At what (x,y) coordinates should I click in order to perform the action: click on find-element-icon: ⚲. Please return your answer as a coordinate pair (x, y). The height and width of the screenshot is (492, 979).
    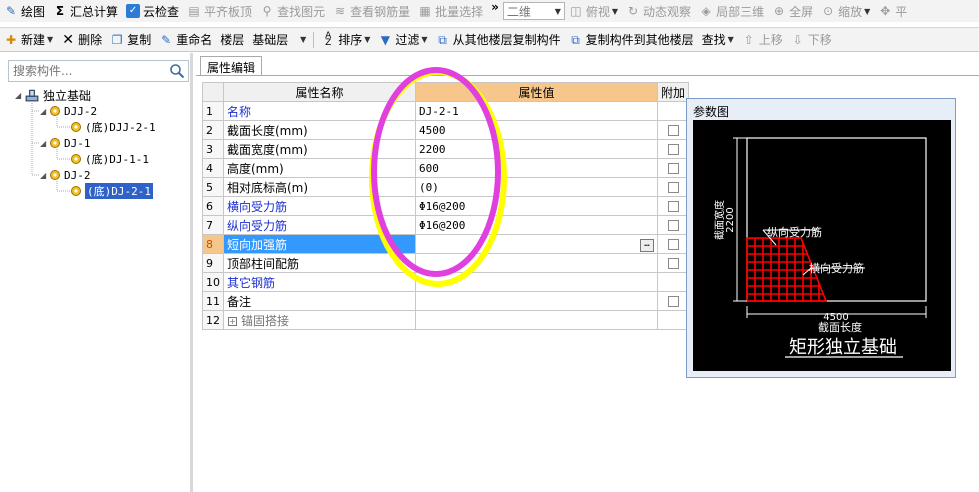
    Looking at the image, I should click on (267, 11).